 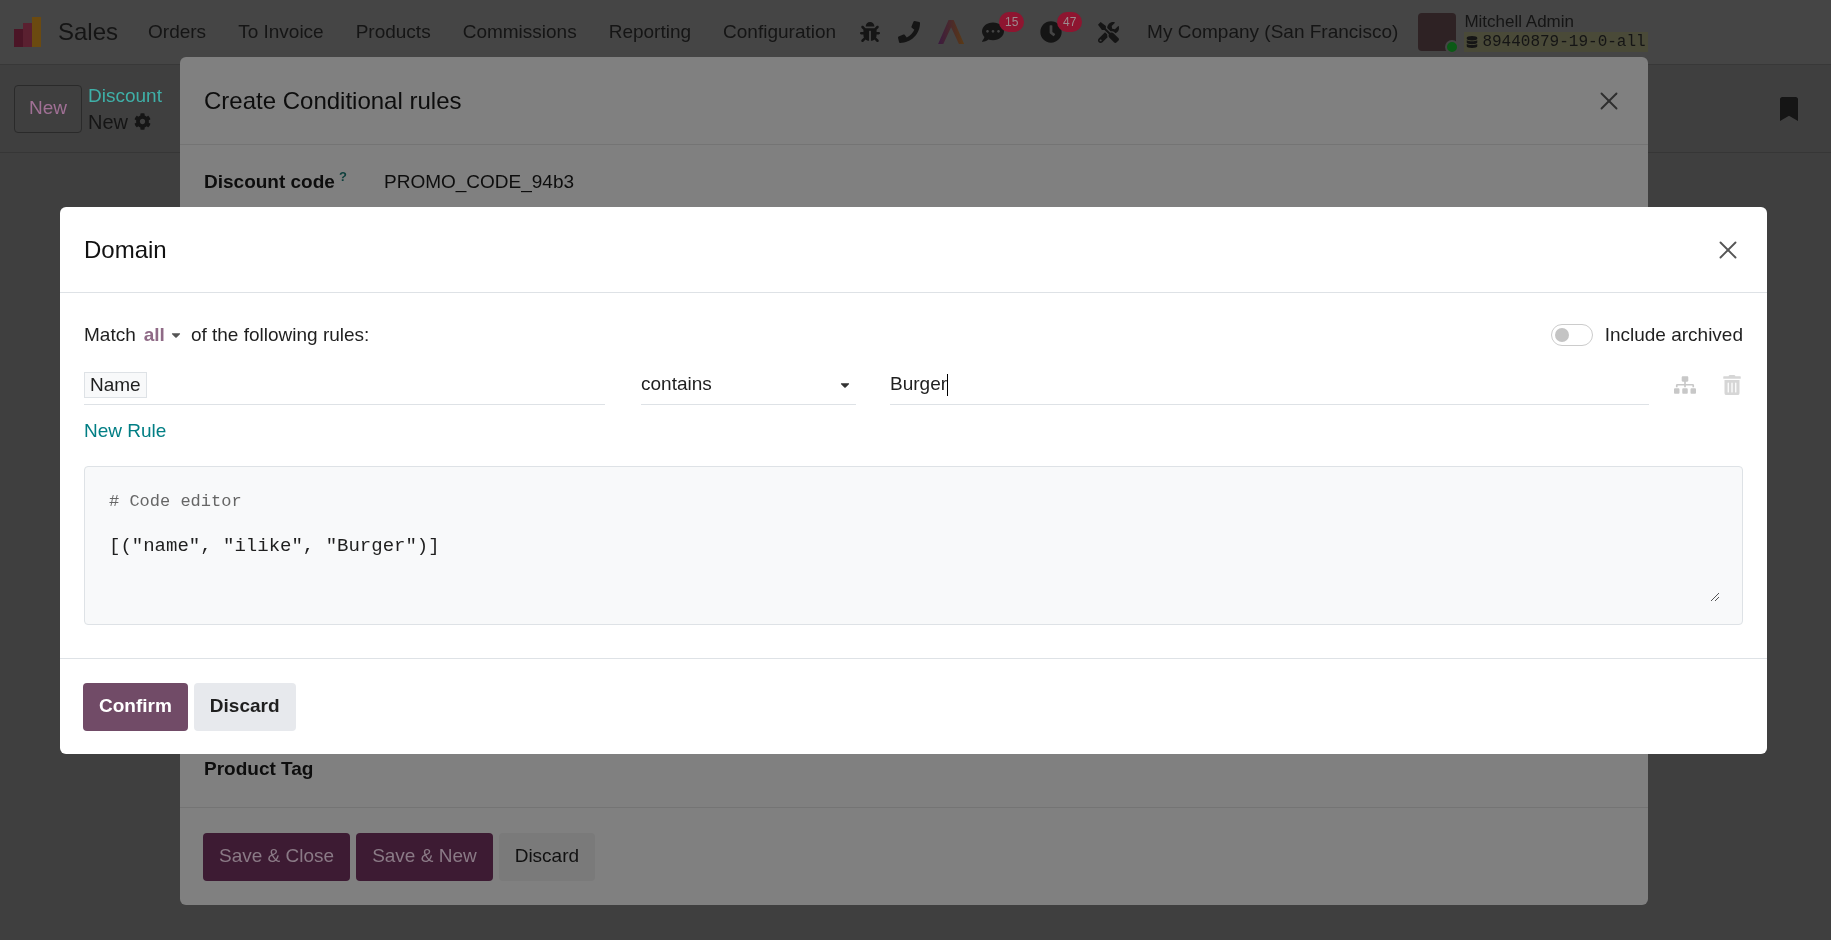 I want to click on bookmark-icon, so click(x=1789, y=108).